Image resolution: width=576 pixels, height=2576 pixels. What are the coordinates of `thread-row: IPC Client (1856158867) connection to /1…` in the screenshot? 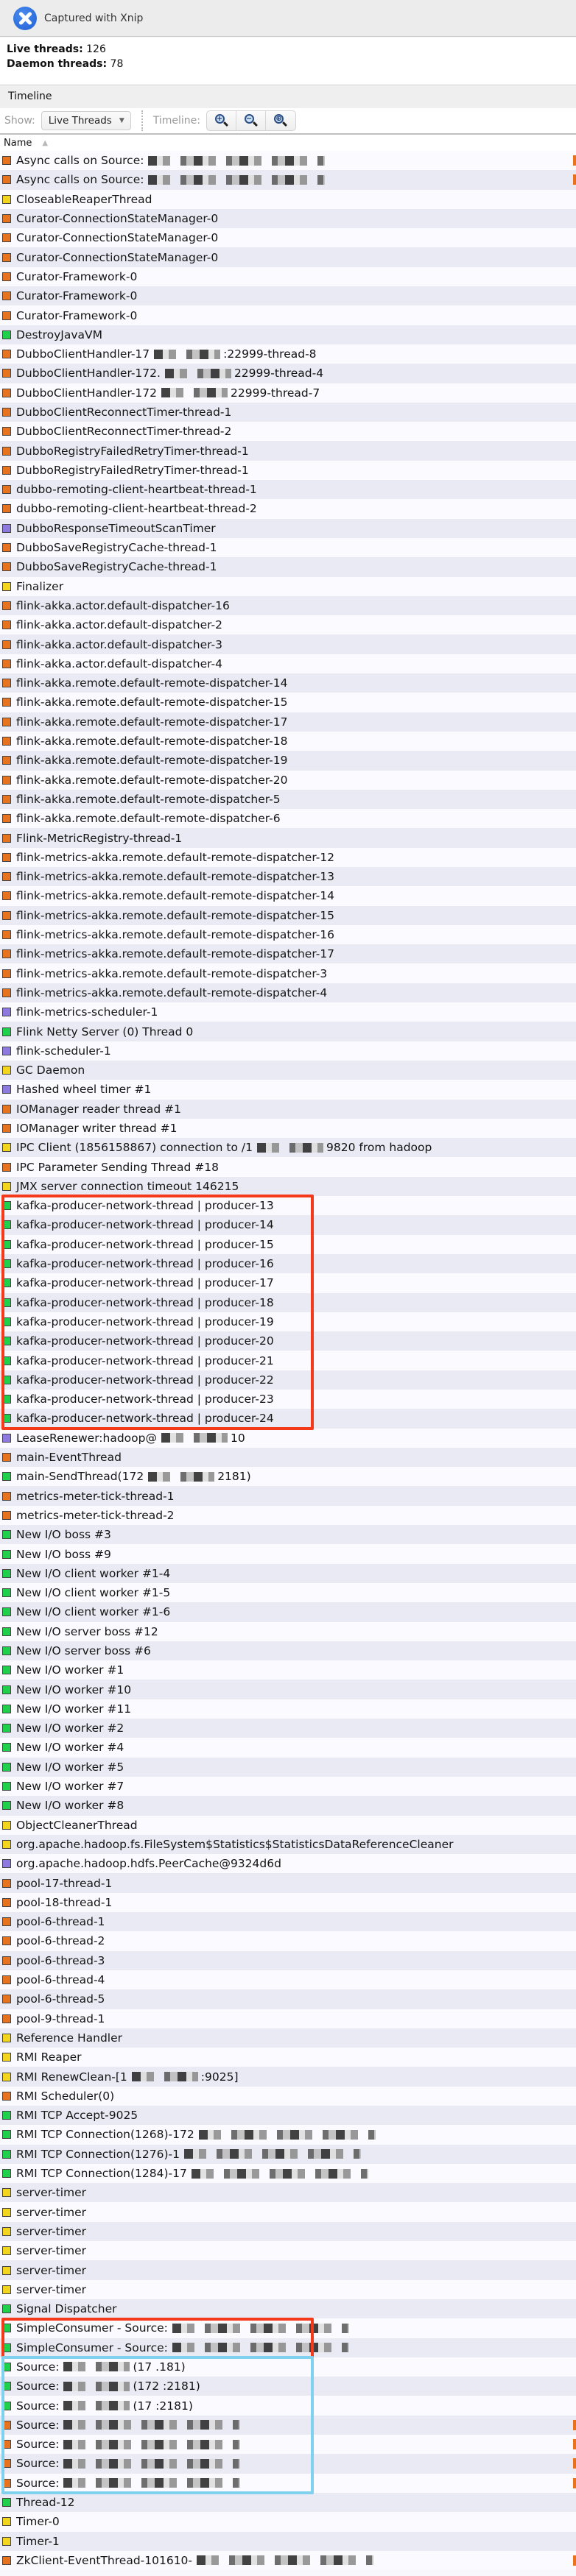 It's located at (288, 1148).